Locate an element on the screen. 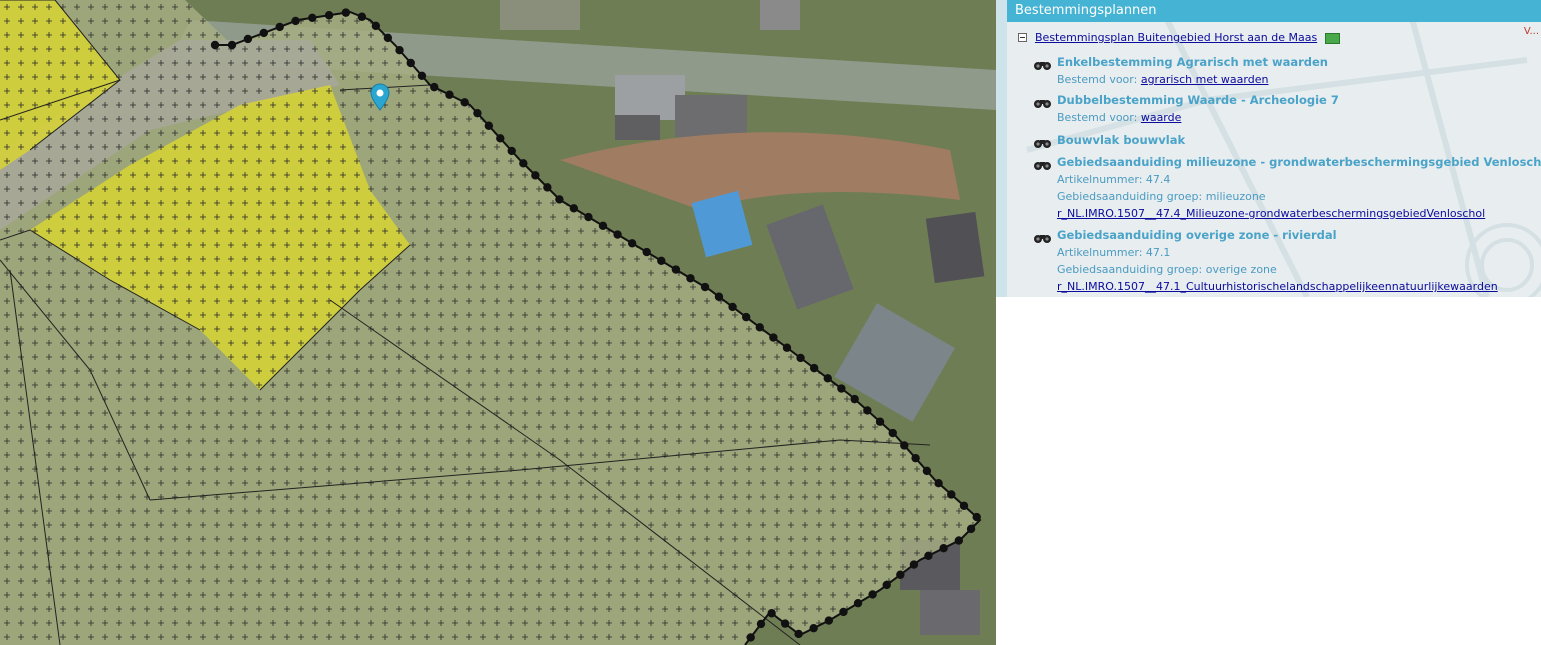  panel-left-edge is located at coordinates (1001, 148).